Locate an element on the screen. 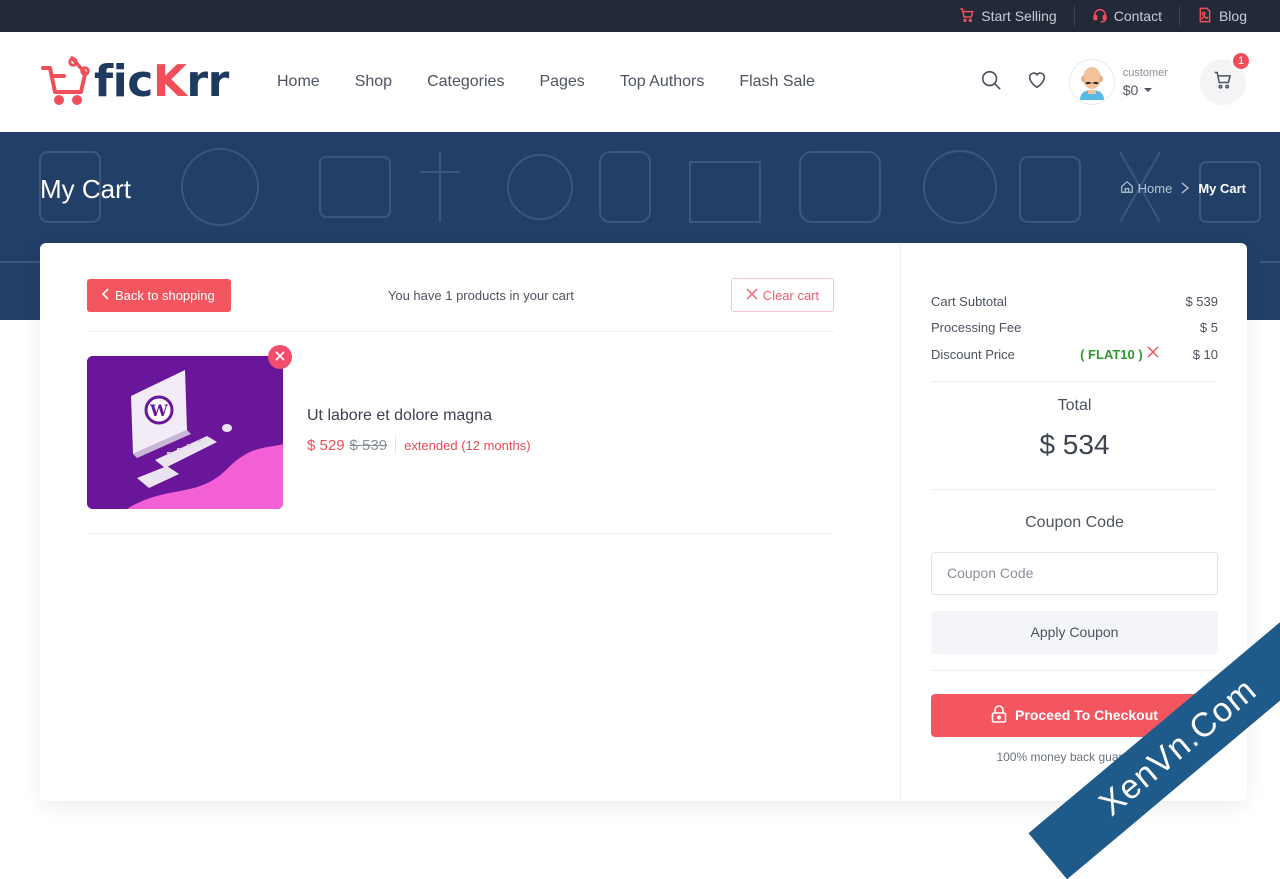 The height and width of the screenshot is (879, 1280). heart-icon is located at coordinates (1037, 82).